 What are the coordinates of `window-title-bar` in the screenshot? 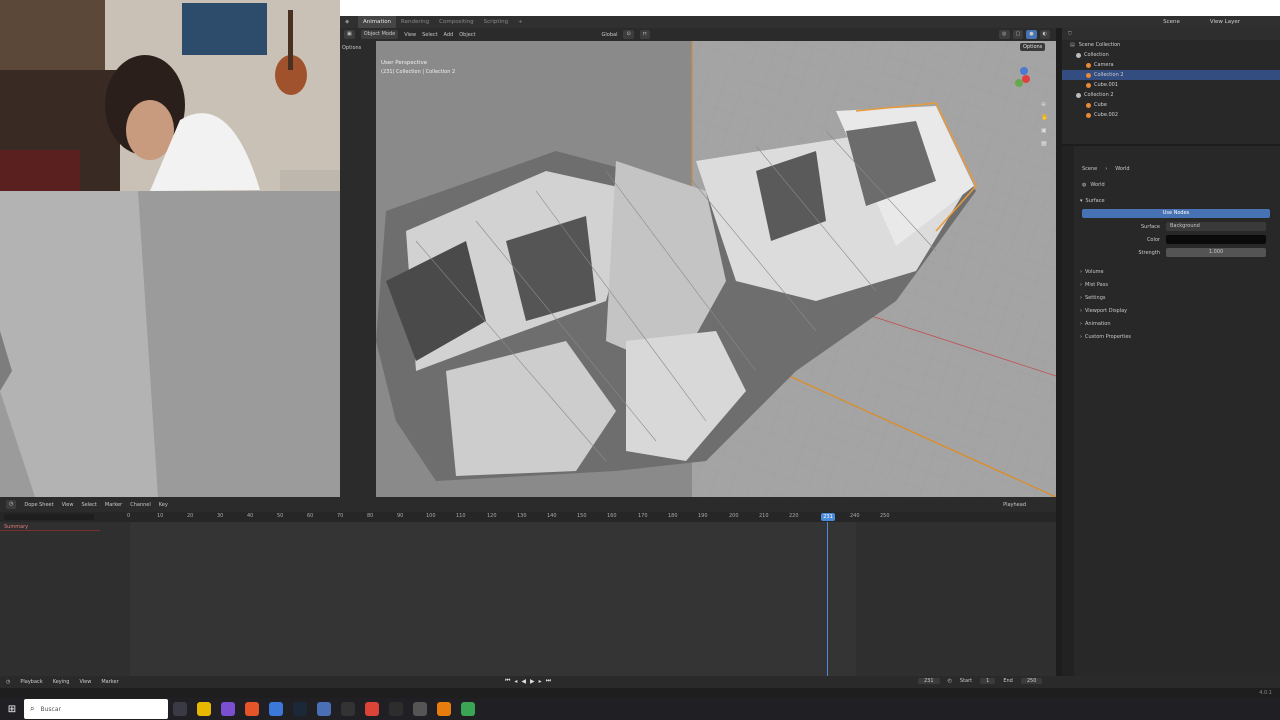 It's located at (810, 8).